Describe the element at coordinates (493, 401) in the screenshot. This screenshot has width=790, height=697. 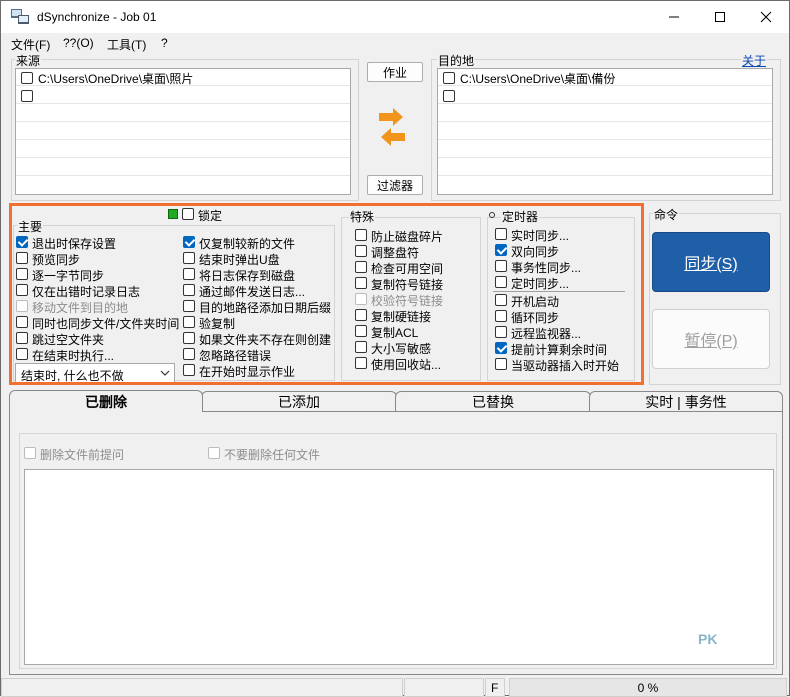
I see `tab-replaced: 已替换` at that location.